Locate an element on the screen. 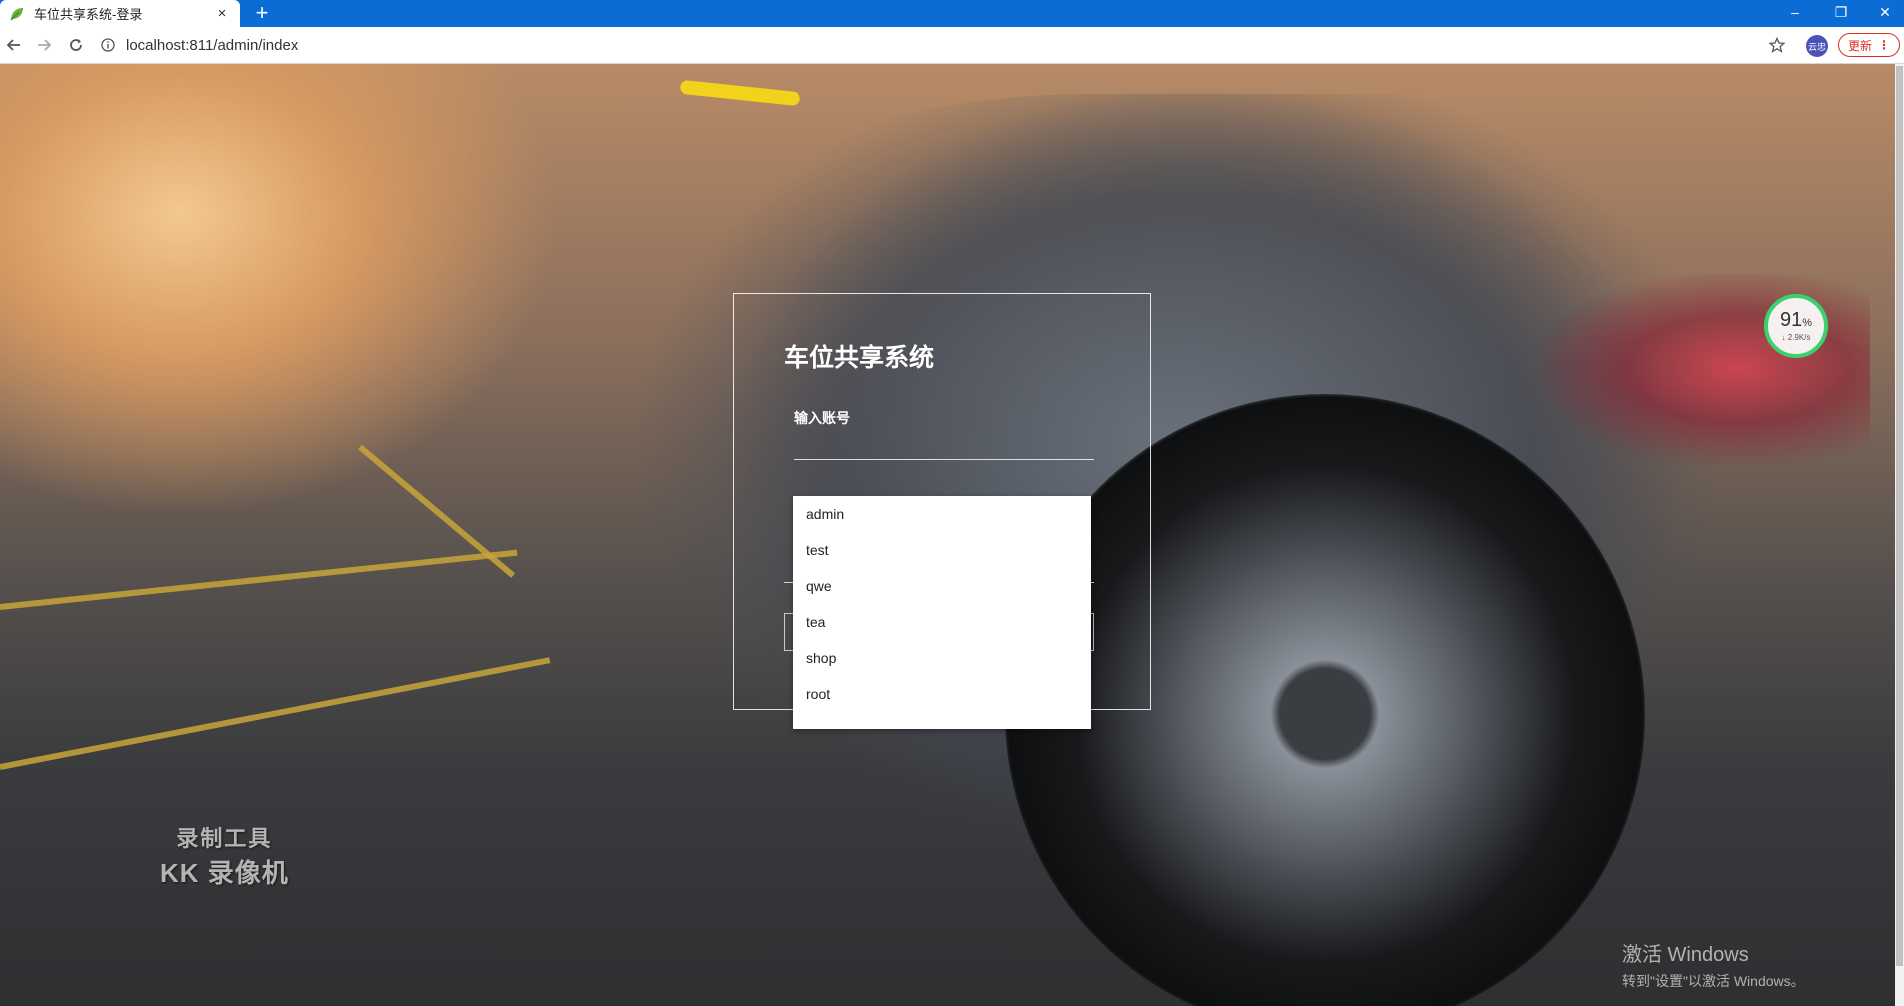 The width and height of the screenshot is (1904, 1006). restore-button: ❐ is located at coordinates (1841, 13).